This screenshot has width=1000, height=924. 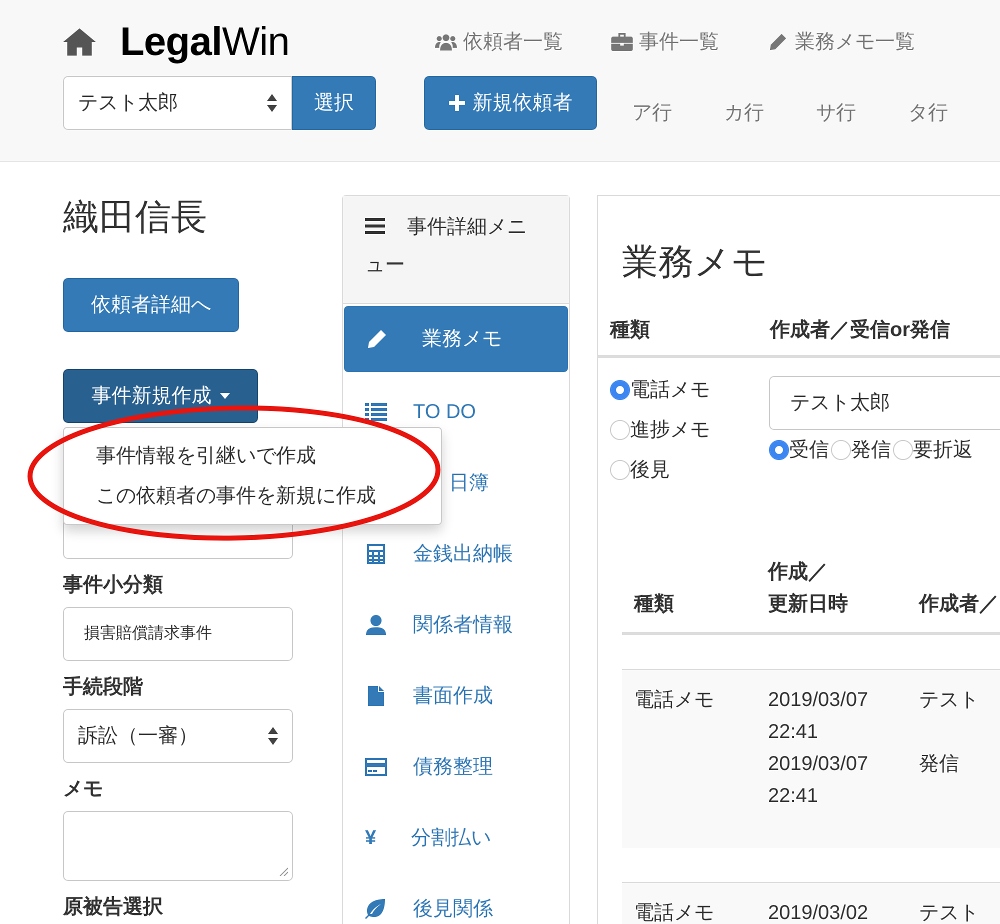 What do you see at coordinates (178, 736) in the screenshot?
I see `select-field: 訴訟（一審）` at bounding box center [178, 736].